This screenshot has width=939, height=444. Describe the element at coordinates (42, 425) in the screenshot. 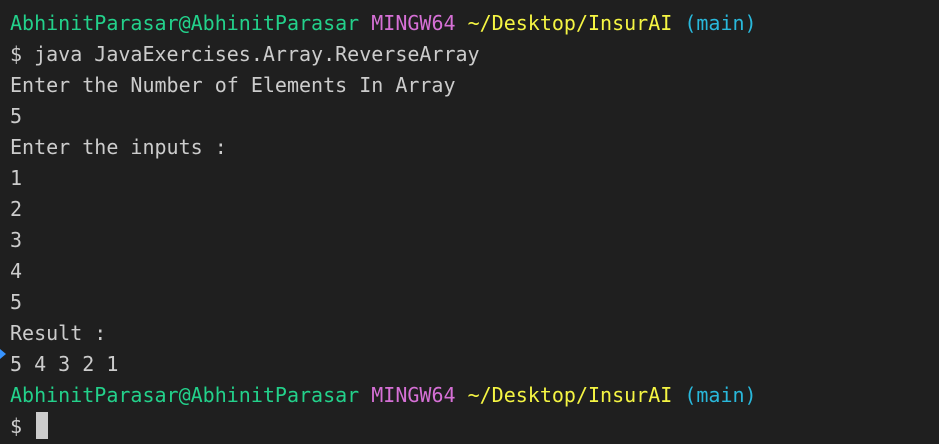

I see `text-cursor` at that location.